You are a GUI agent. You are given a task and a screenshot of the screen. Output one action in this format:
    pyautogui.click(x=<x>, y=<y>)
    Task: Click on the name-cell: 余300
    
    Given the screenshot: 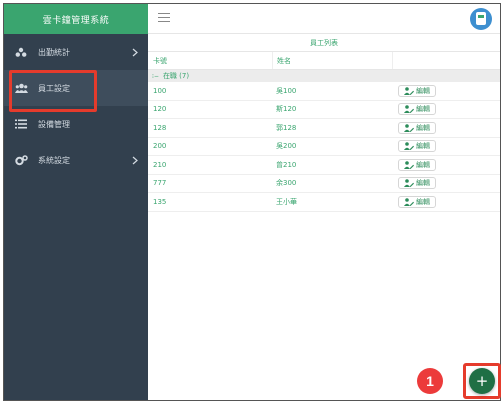 What is the action you would take?
    pyautogui.click(x=286, y=183)
    